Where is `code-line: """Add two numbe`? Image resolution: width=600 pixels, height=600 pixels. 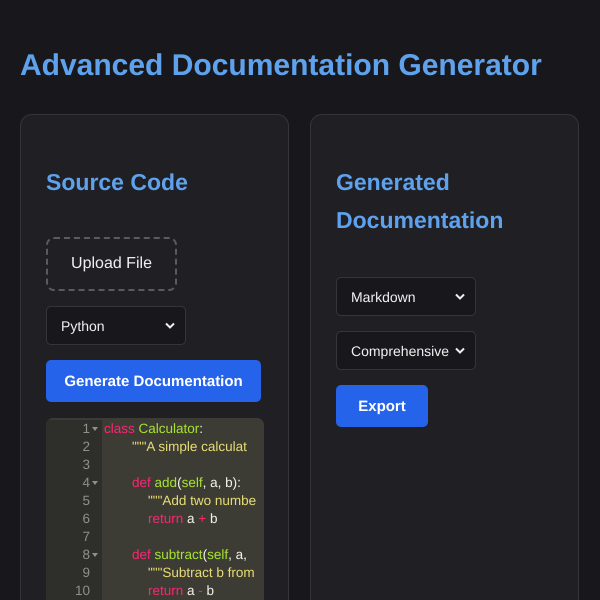
code-line: """Add two numbe is located at coordinates (201, 501).